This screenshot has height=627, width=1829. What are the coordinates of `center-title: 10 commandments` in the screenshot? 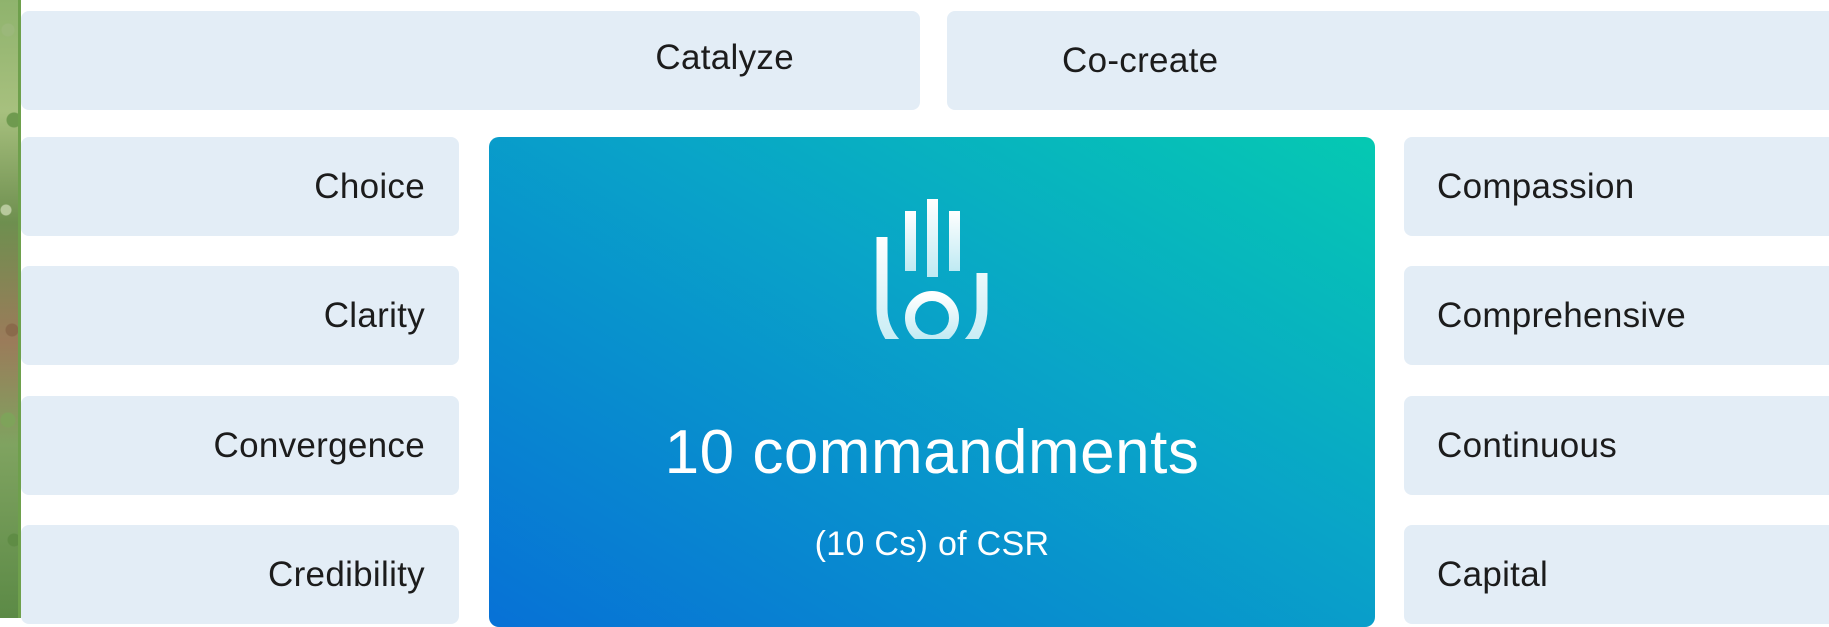 It's located at (932, 452).